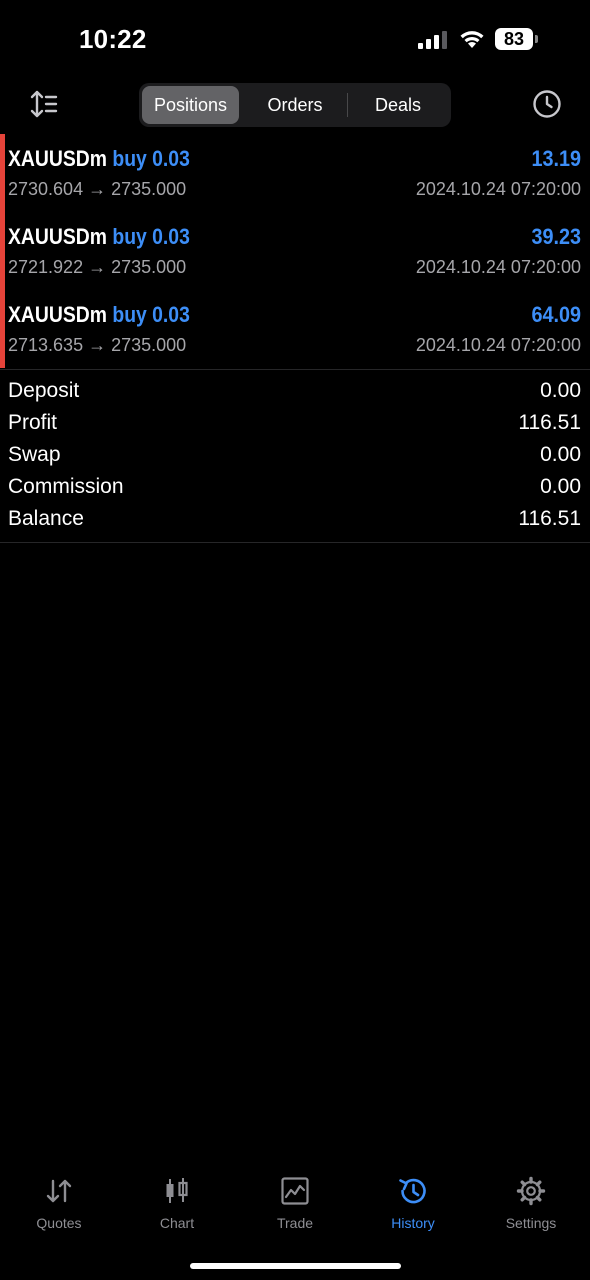 The width and height of the screenshot is (590, 1280). What do you see at coordinates (514, 39) in the screenshot?
I see `battery-level: 83` at bounding box center [514, 39].